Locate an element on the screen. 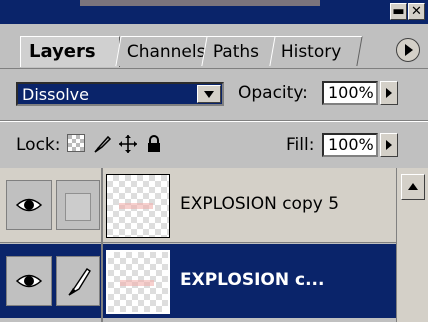  opacity-input: 100% is located at coordinates (350, 93).